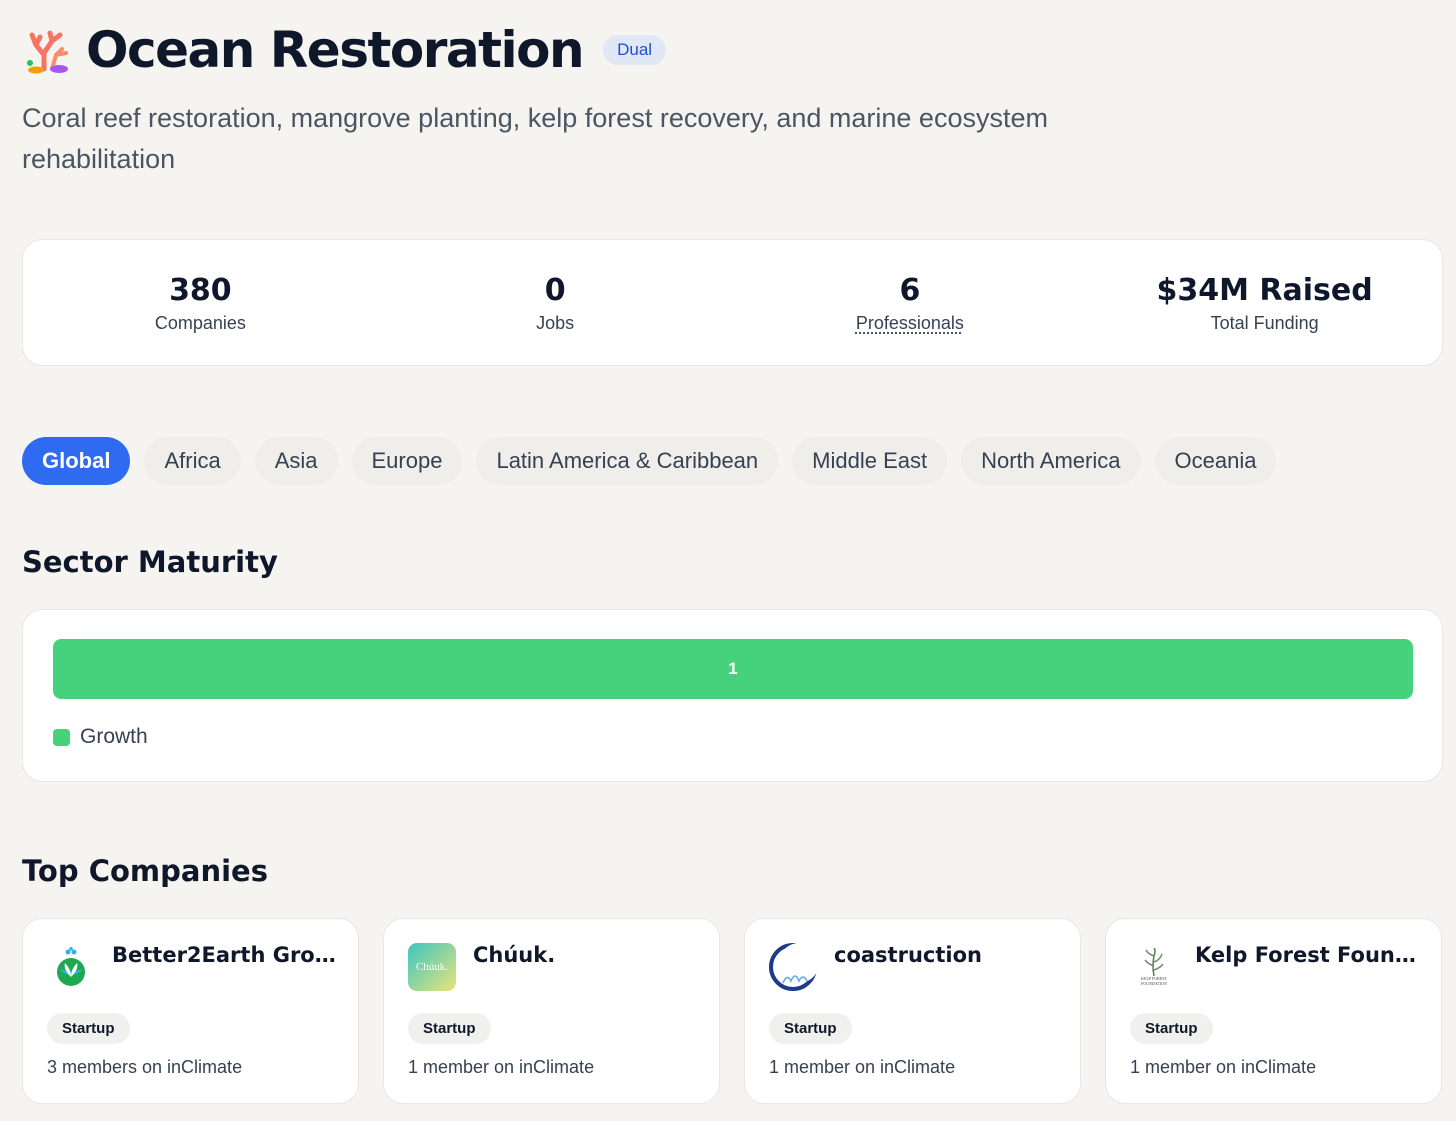 This screenshot has height=1121, width=1456. What do you see at coordinates (145, 871) in the screenshot?
I see `top-companies-title: Top Companies` at bounding box center [145, 871].